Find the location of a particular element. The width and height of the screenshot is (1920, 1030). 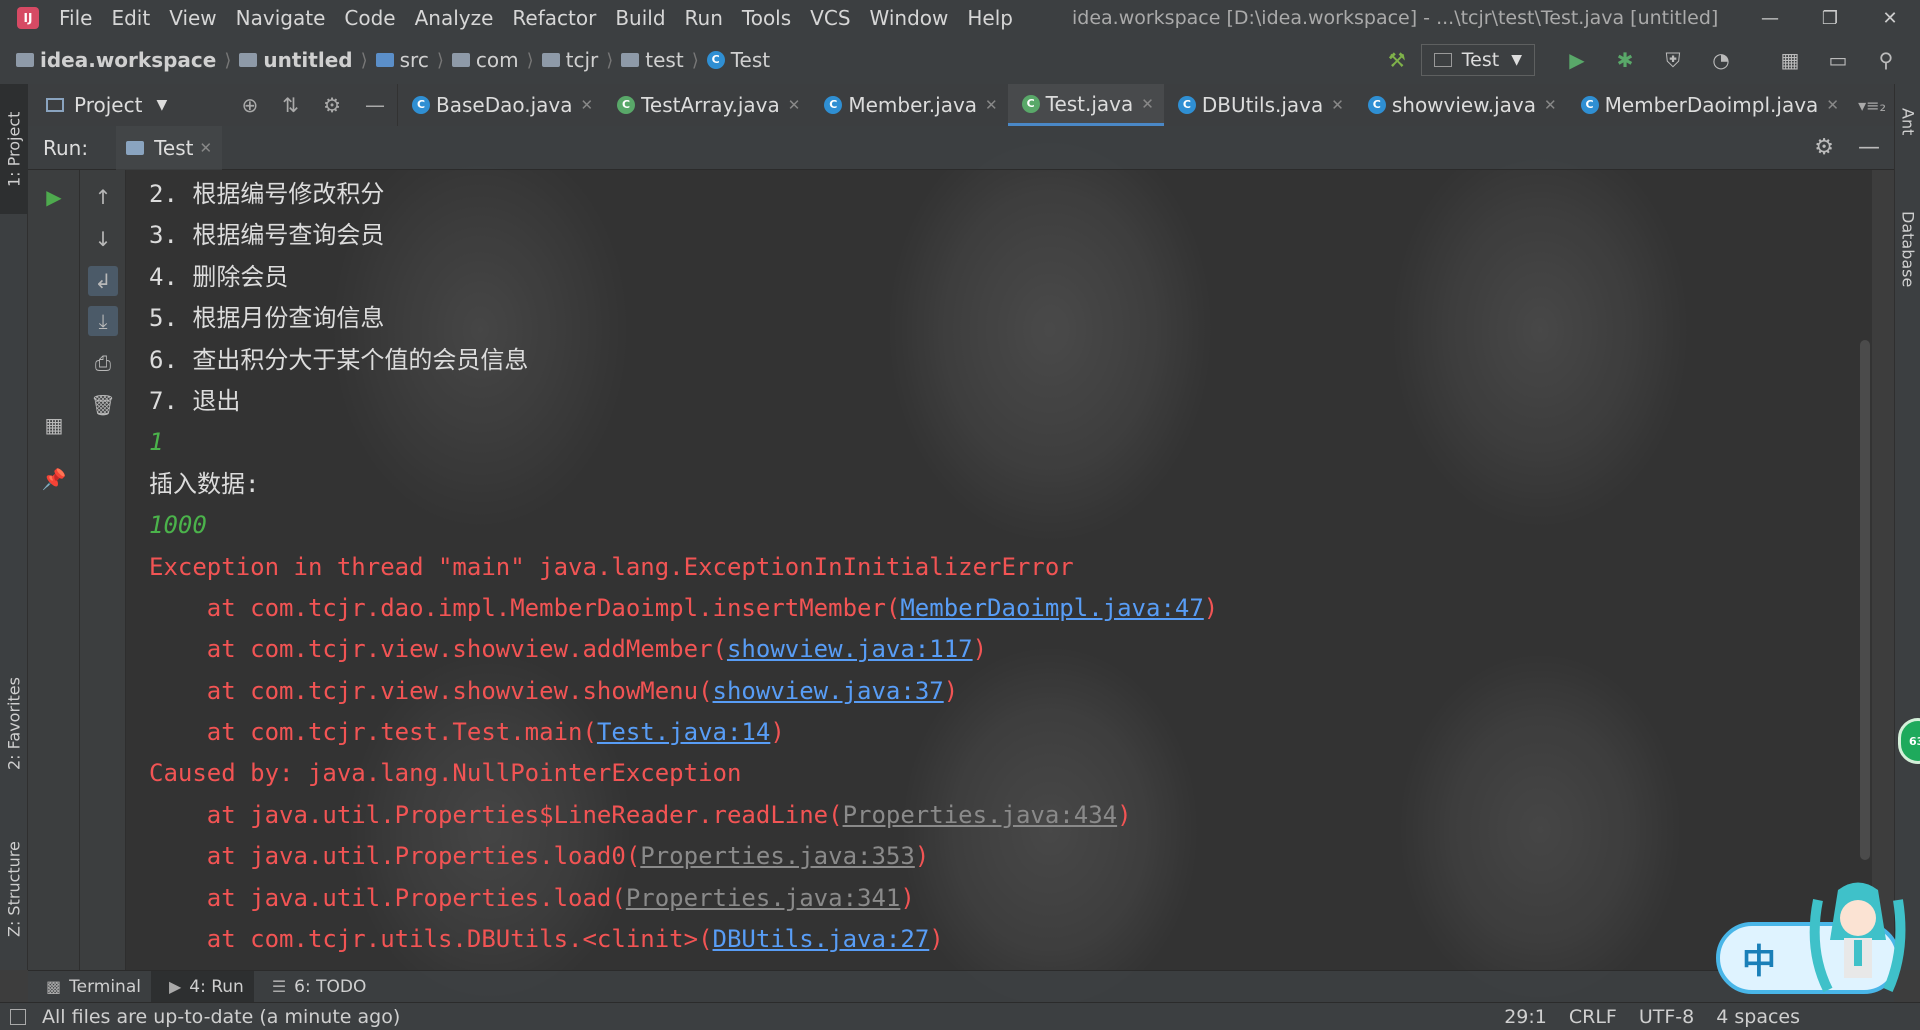

breadcrumb-test: test is located at coordinates (652, 60).